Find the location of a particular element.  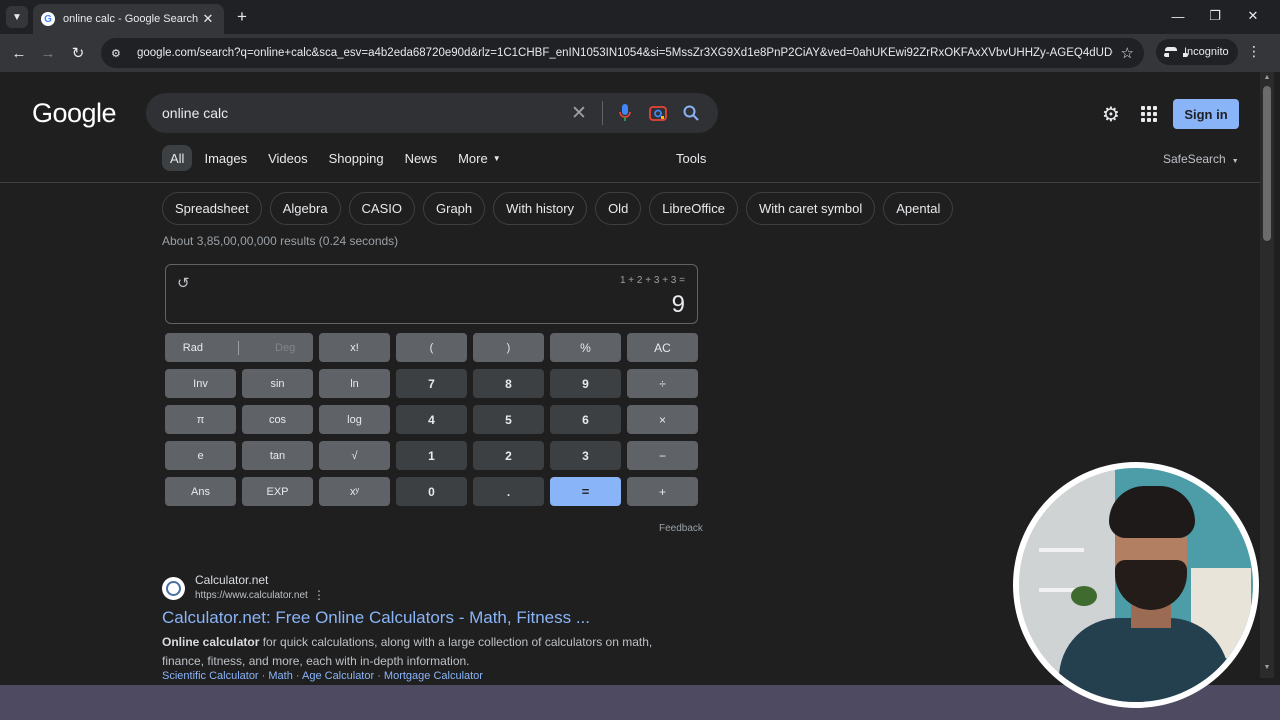

tab-images: Images is located at coordinates (225, 158).